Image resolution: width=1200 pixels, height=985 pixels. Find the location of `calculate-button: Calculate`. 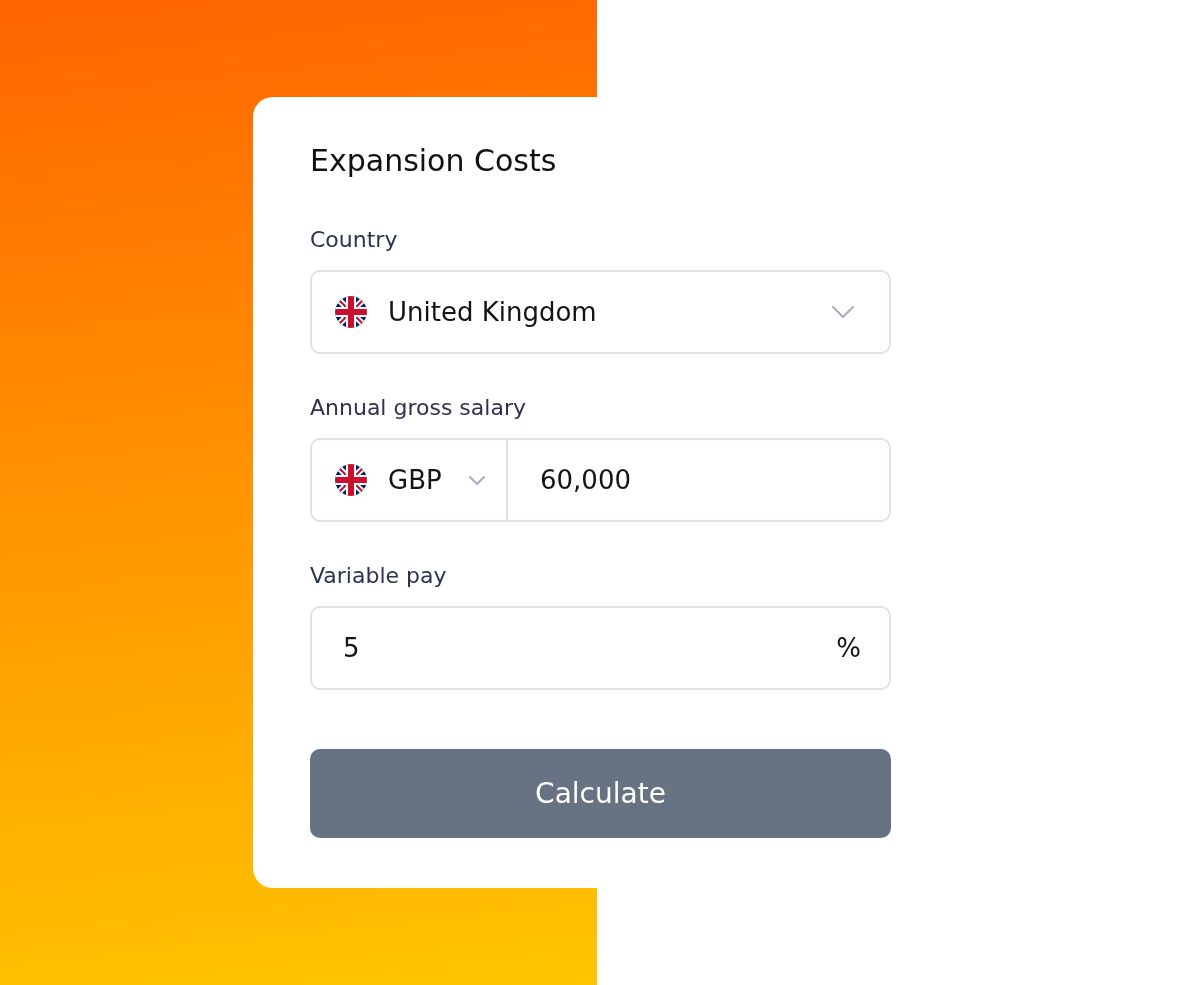

calculate-button: Calculate is located at coordinates (600, 793).